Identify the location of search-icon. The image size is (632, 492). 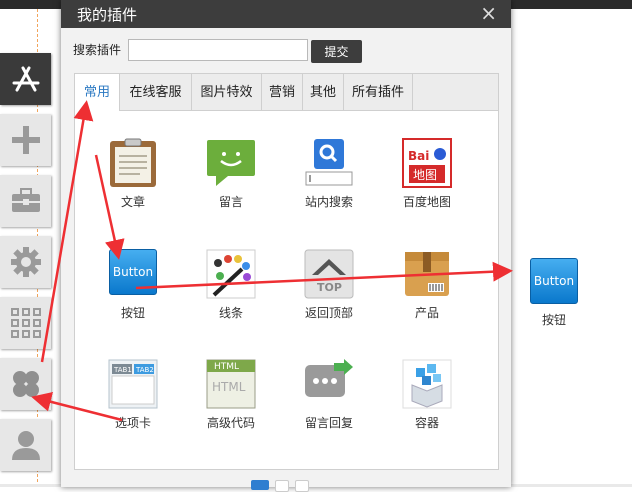
(329, 163).